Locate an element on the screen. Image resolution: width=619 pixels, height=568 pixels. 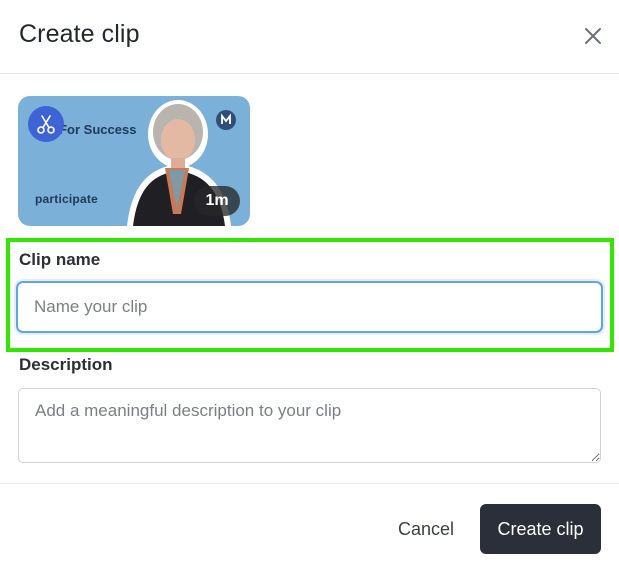
cancel-button: Cancel is located at coordinates (426, 529).